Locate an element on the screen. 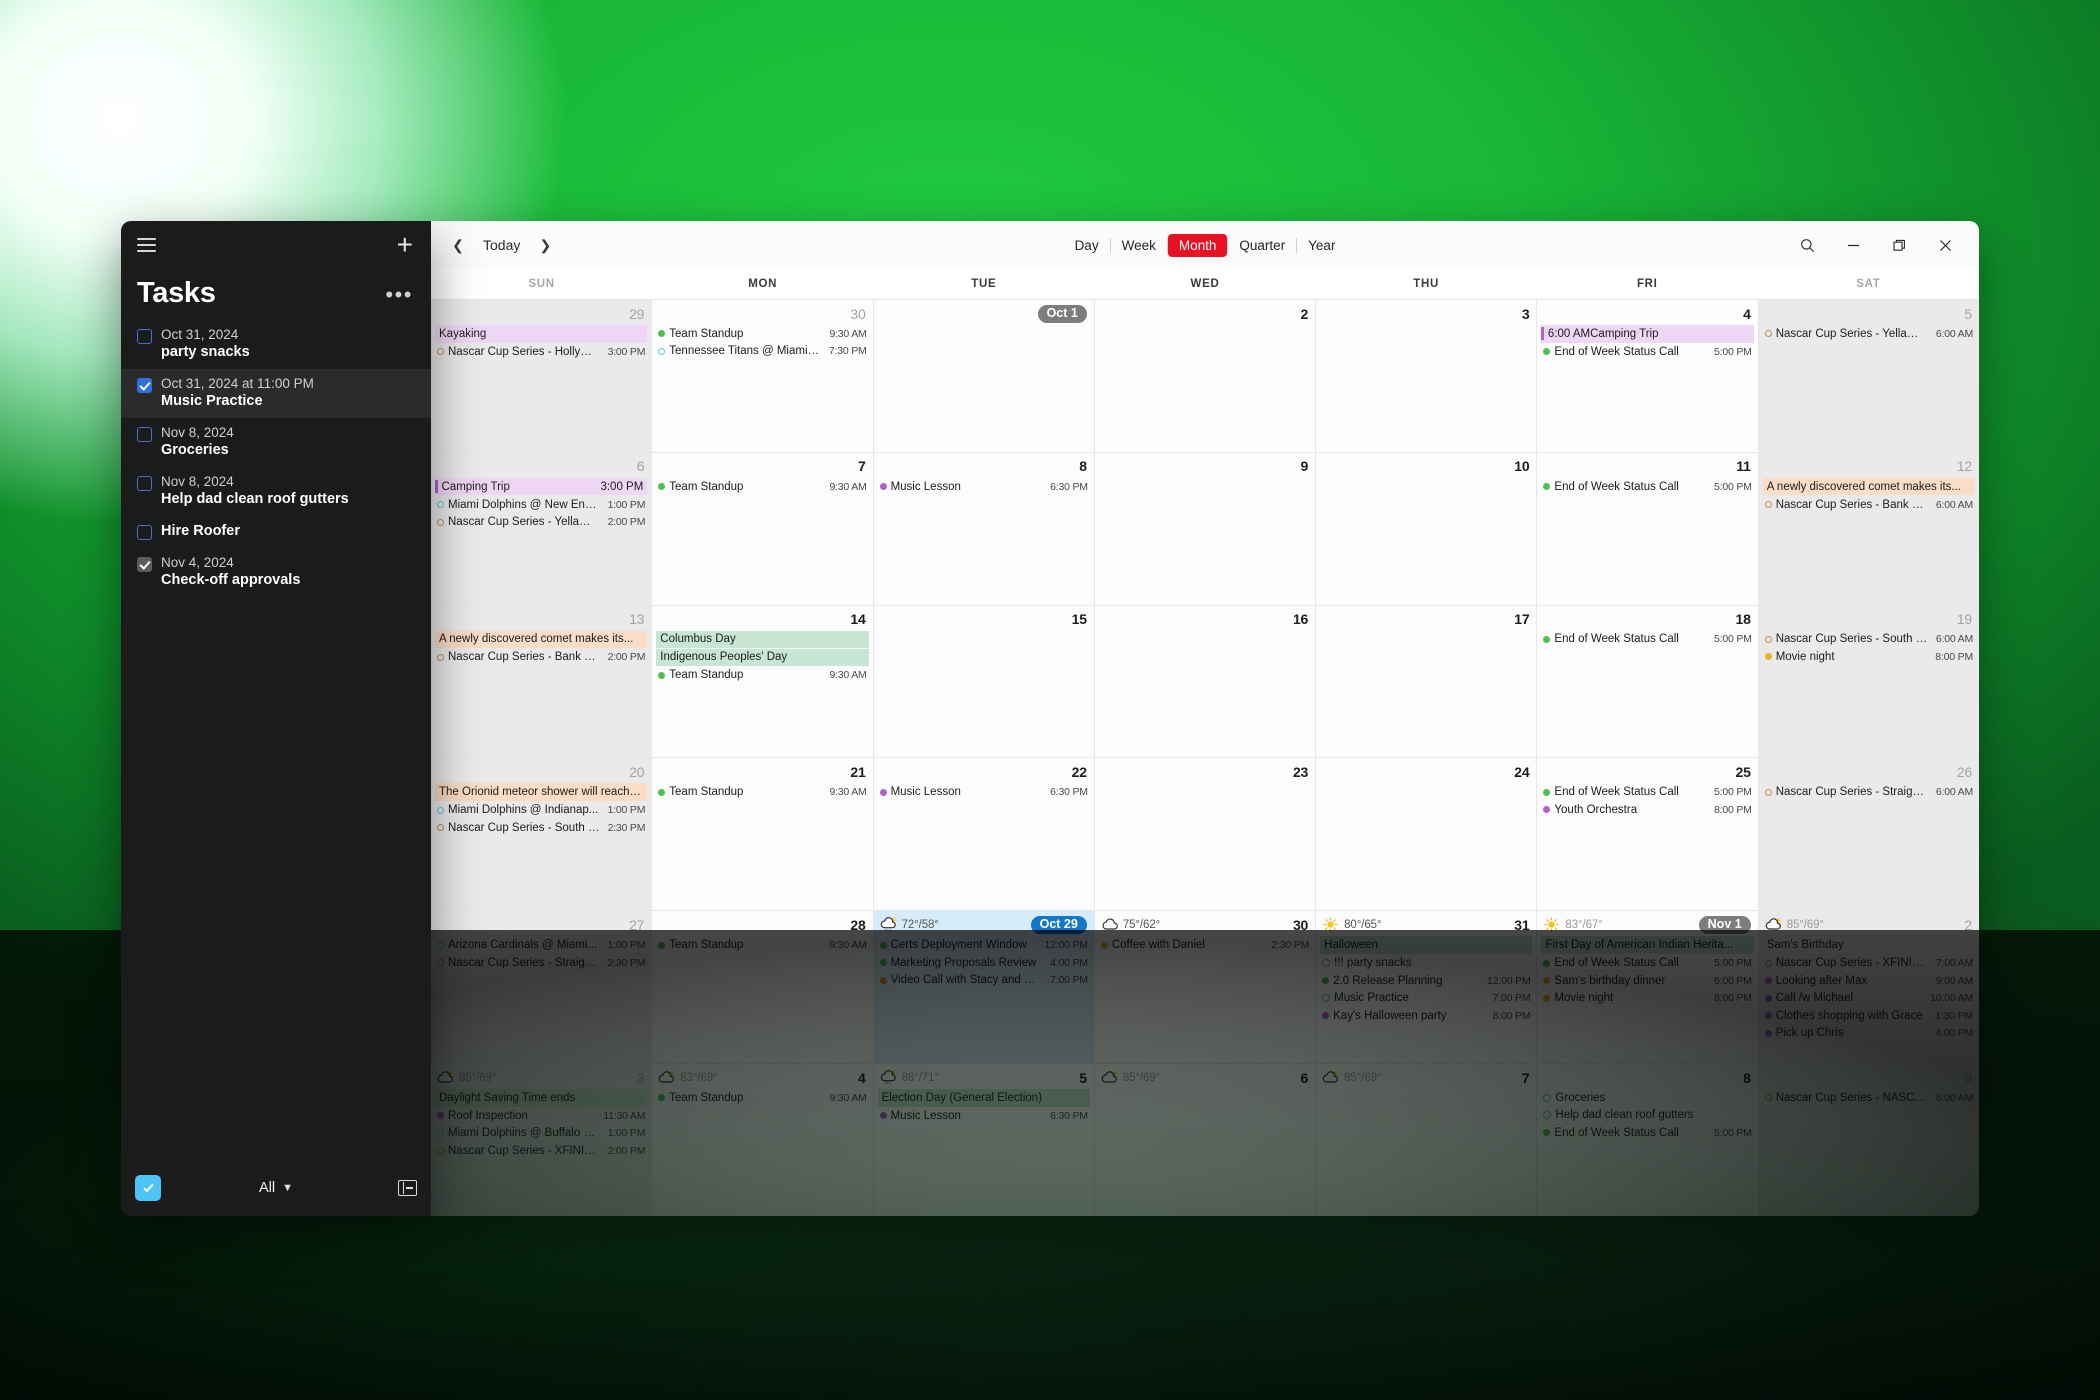  calendar-event: Marketing Proposals Review 4:00 PM is located at coordinates (984, 963).